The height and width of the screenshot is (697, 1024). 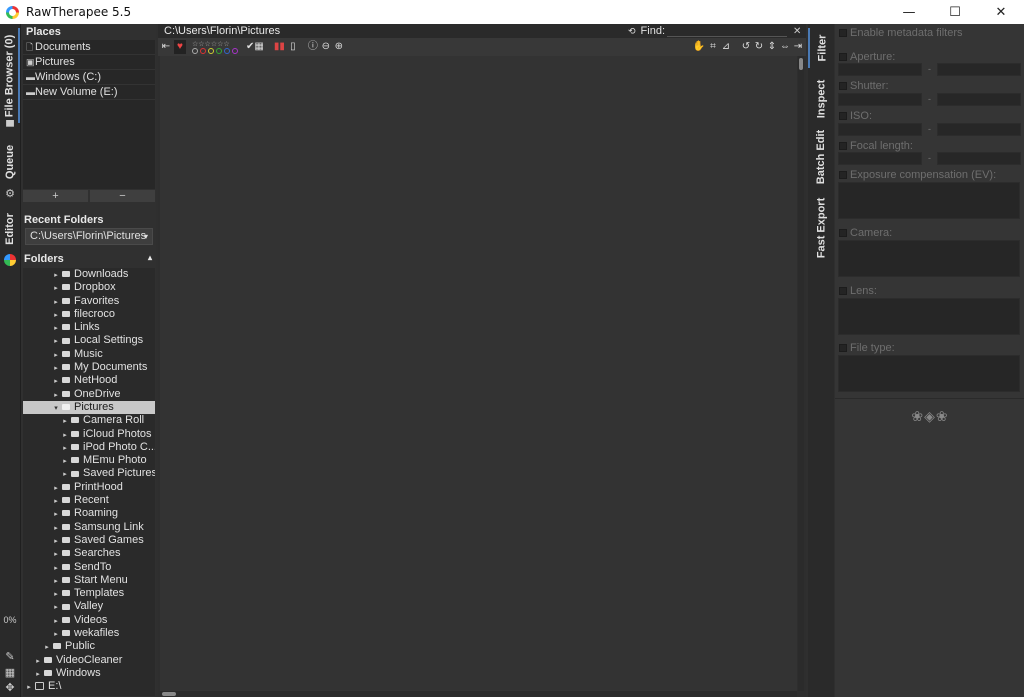 I want to click on folder-tree-row: ▸ MEmu Photo, so click(x=89, y=460).